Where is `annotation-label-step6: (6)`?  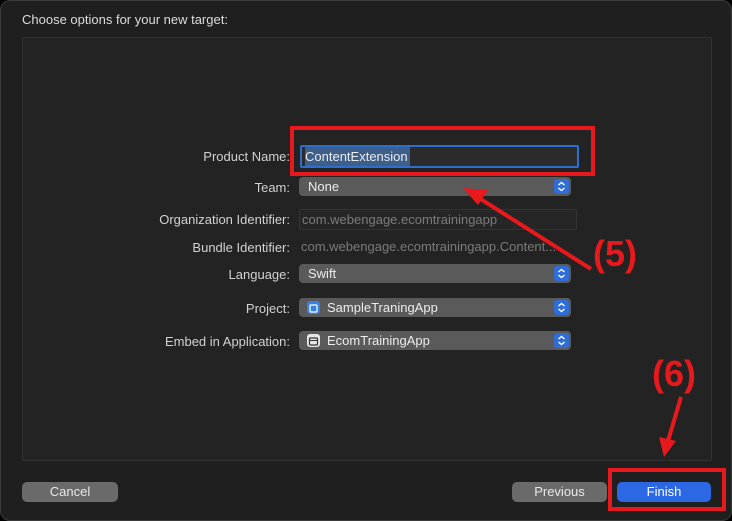 annotation-label-step6: (6) is located at coordinates (674, 373).